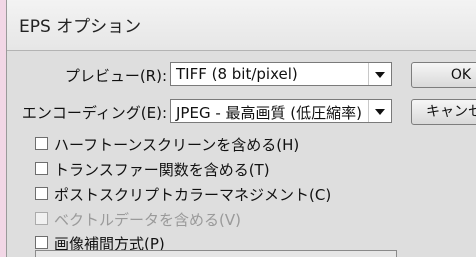 The height and width of the screenshot is (257, 476). Describe the element at coordinates (177, 145) in the screenshot. I see `option-label: ハーフトーンスクリーンを含める(H)` at that location.